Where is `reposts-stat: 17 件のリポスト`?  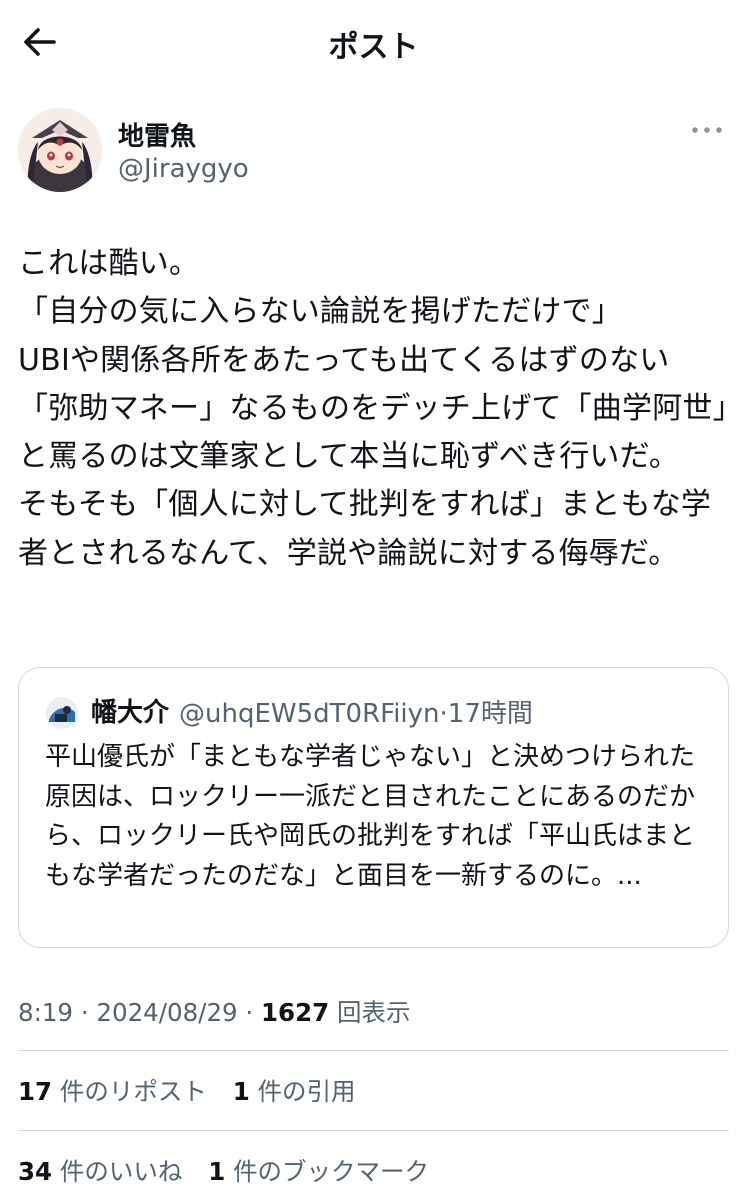 reposts-stat: 17 件のリポスト is located at coordinates (112, 1090).